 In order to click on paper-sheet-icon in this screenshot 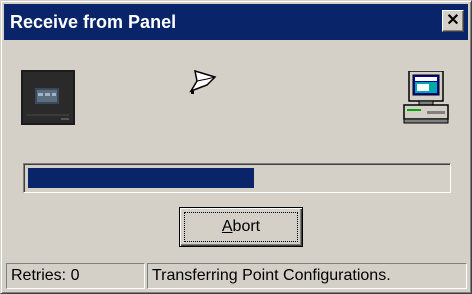, I will do `click(203, 82)`.